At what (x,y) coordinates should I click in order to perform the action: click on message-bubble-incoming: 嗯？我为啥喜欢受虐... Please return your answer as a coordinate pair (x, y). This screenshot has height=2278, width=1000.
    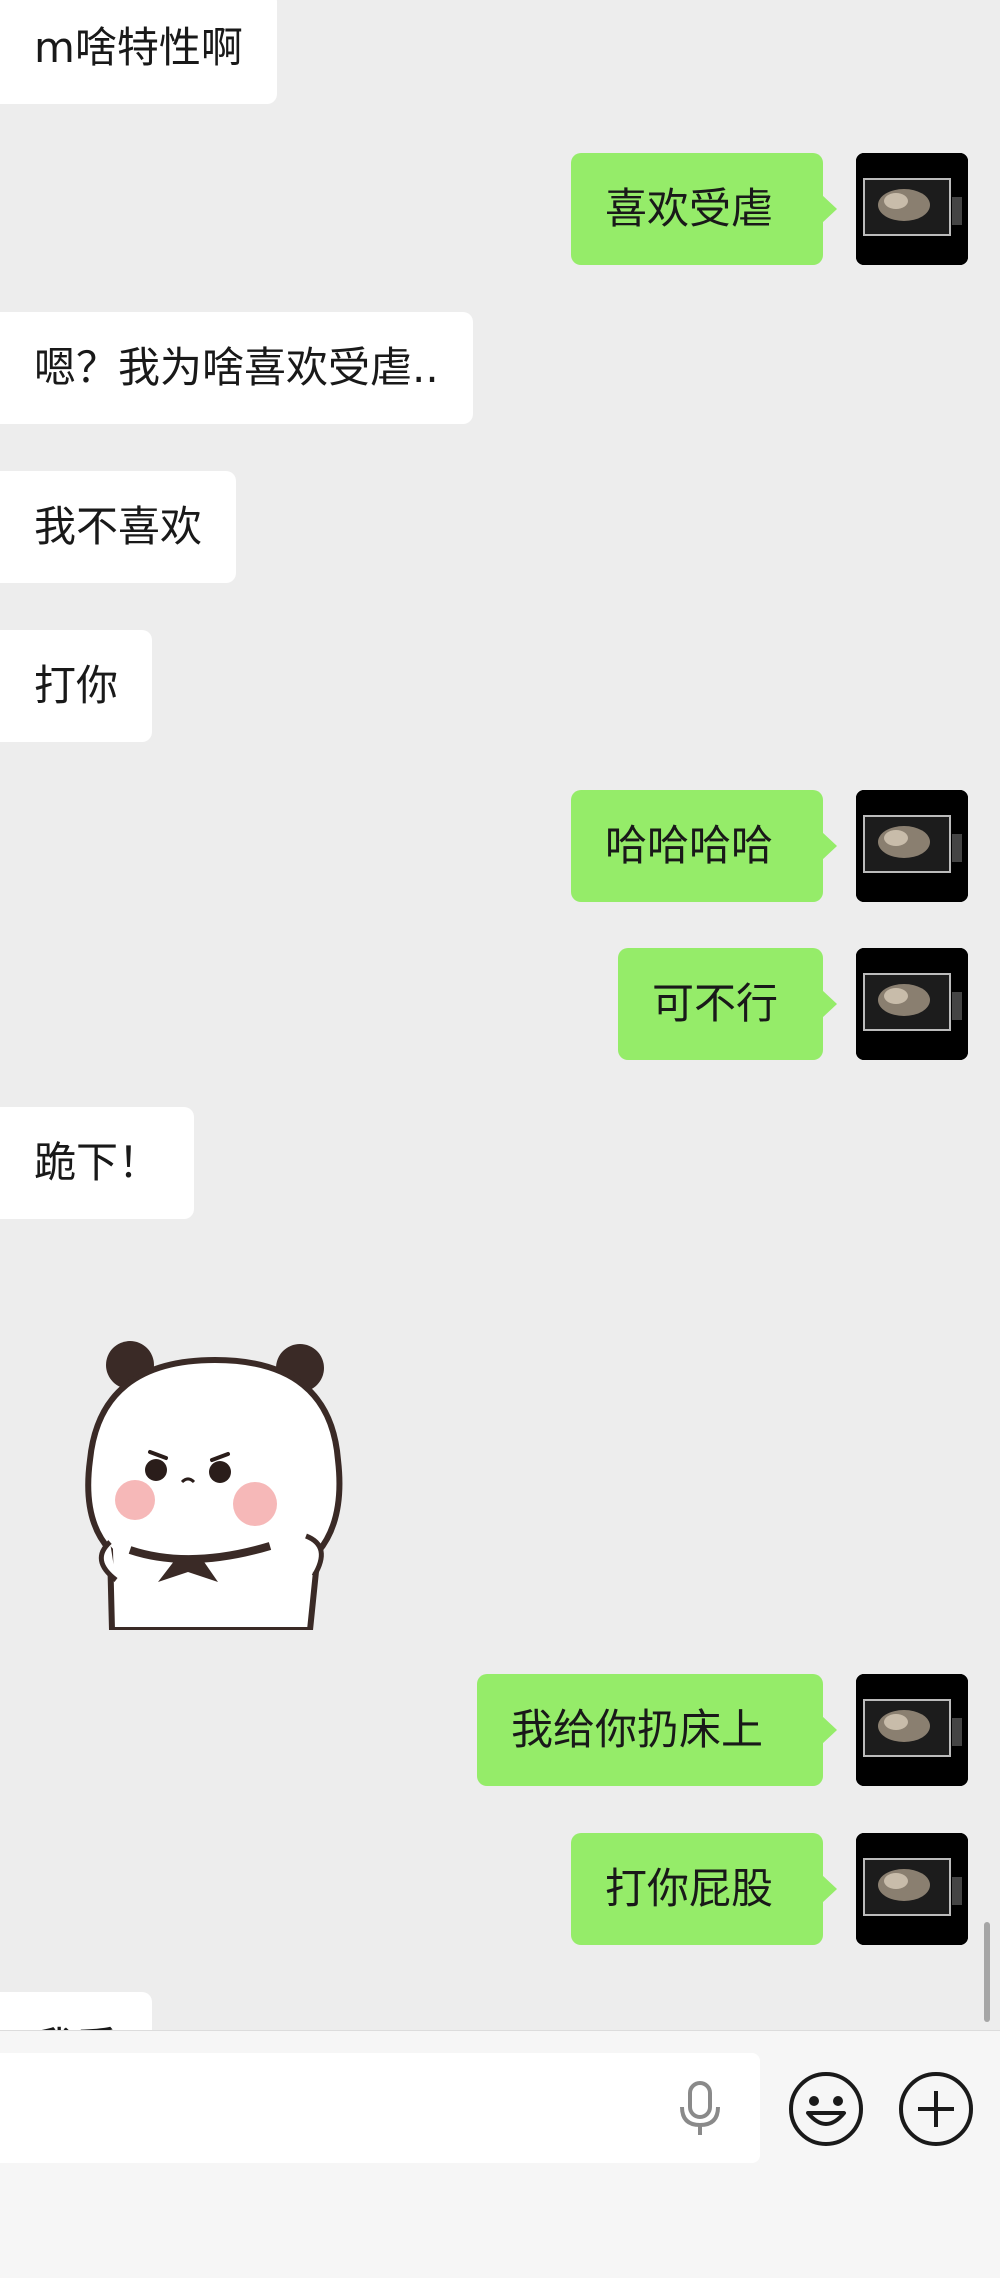
    Looking at the image, I should click on (236, 368).